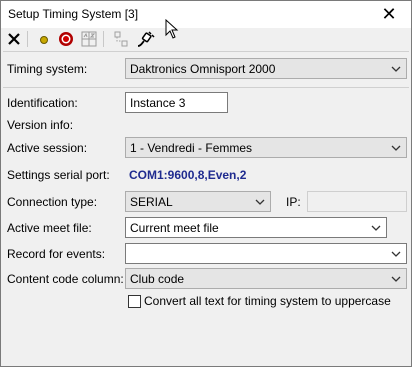 The height and width of the screenshot is (367, 412). Describe the element at coordinates (58, 175) in the screenshot. I see `serial-port-label: Settings serial port:` at that location.